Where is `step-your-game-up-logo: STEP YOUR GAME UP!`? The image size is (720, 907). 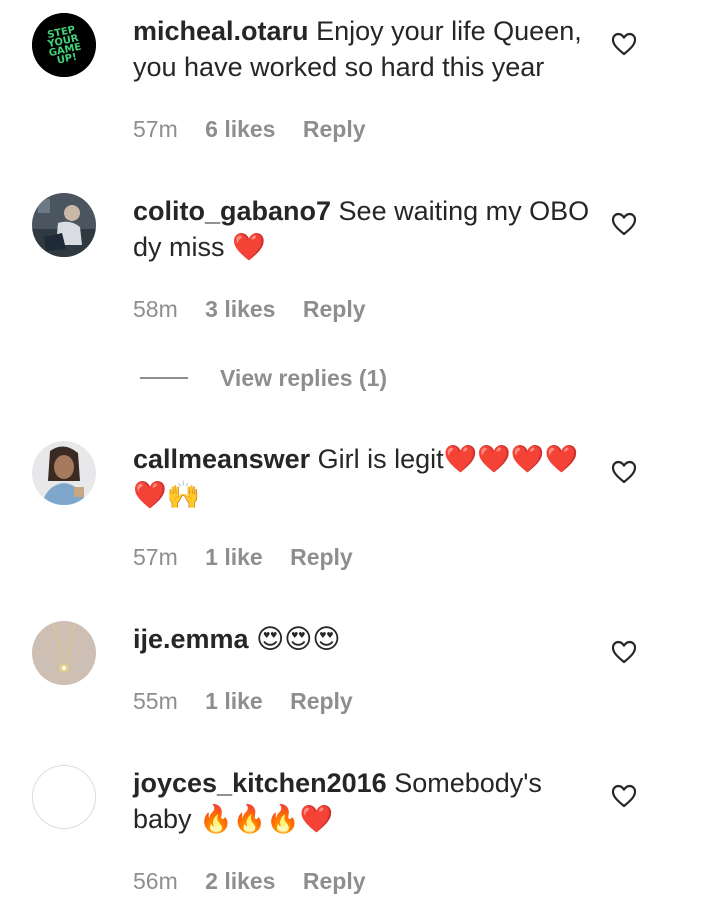
step-your-game-up-logo: STEP YOUR GAME UP! is located at coordinates (64, 45).